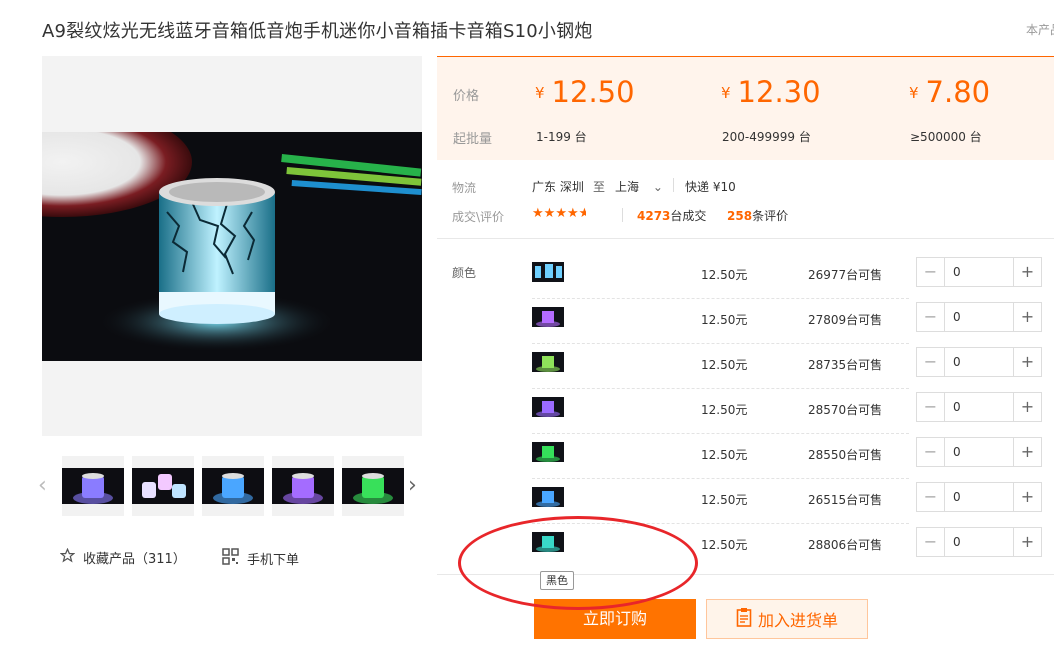 The height and width of the screenshot is (659, 1054). What do you see at coordinates (134, 559) in the screenshot?
I see `favorite-label: 收藏产品（311）` at bounding box center [134, 559].